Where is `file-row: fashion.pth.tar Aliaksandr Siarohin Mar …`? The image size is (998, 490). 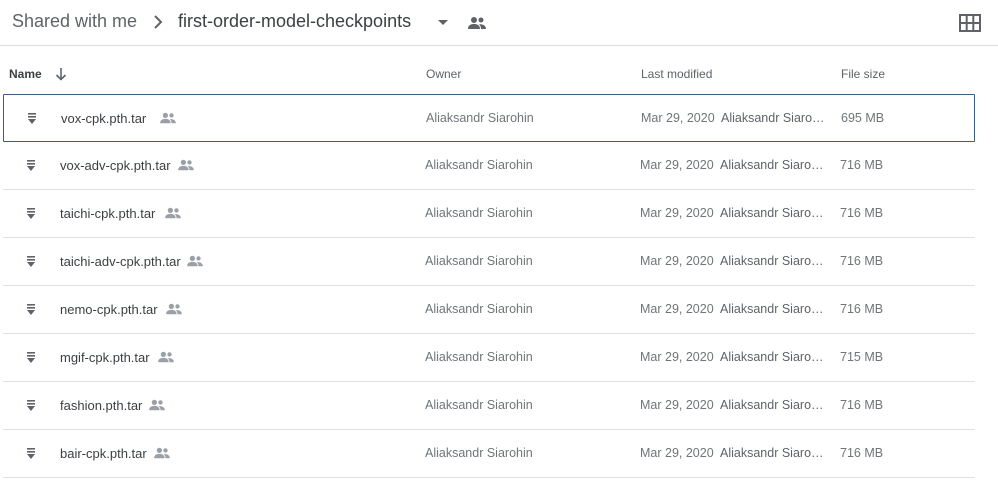
file-row: fashion.pth.tar Aliaksandr Siarohin Mar … is located at coordinates (489, 406).